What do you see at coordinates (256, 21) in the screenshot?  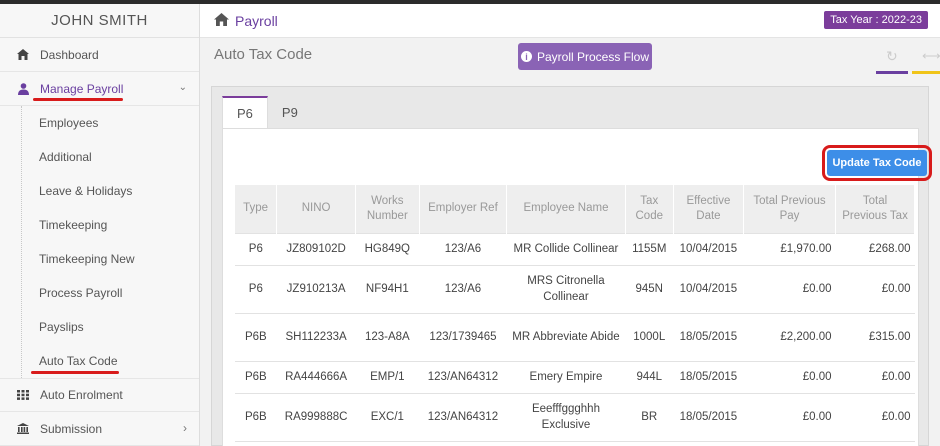 I see `breadcrumb-payroll: Payroll` at bounding box center [256, 21].